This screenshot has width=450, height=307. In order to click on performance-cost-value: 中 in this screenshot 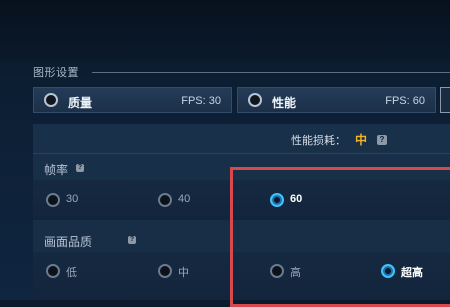, I will do `click(361, 140)`.